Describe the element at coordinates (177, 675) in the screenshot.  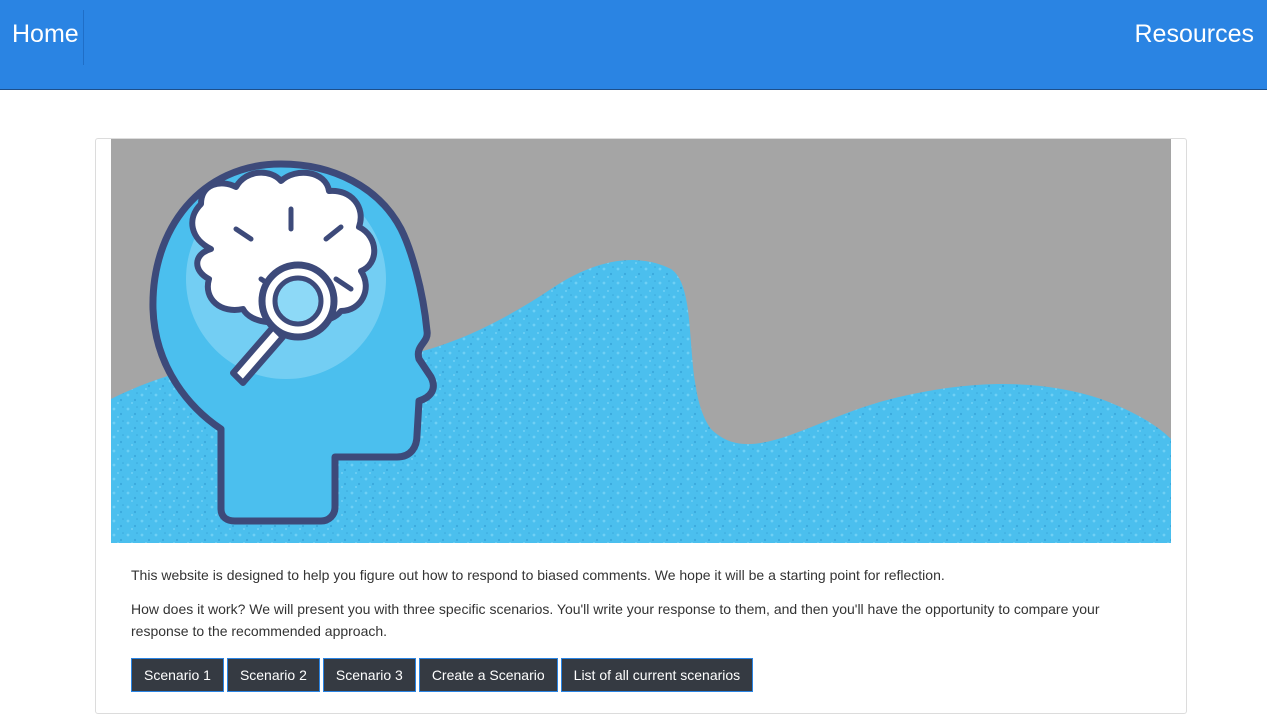
I see `scenario-1-button: Scenario 1` at that location.